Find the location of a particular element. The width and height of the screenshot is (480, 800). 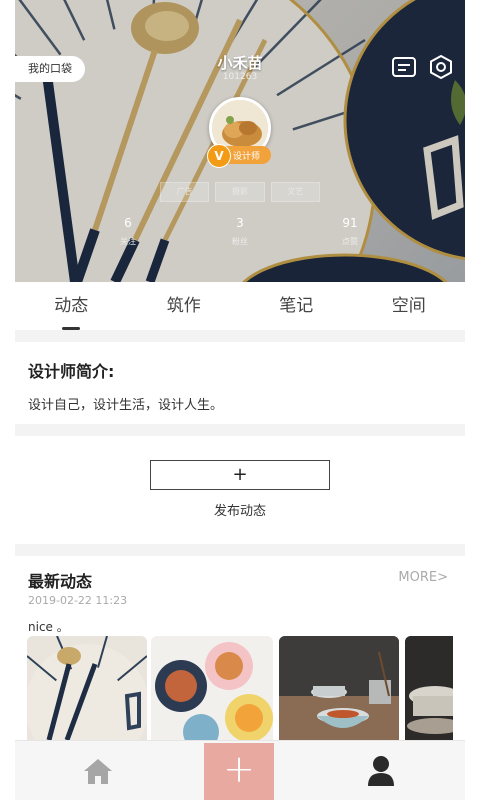

tab-dynamics: 动态 is located at coordinates (71, 306).